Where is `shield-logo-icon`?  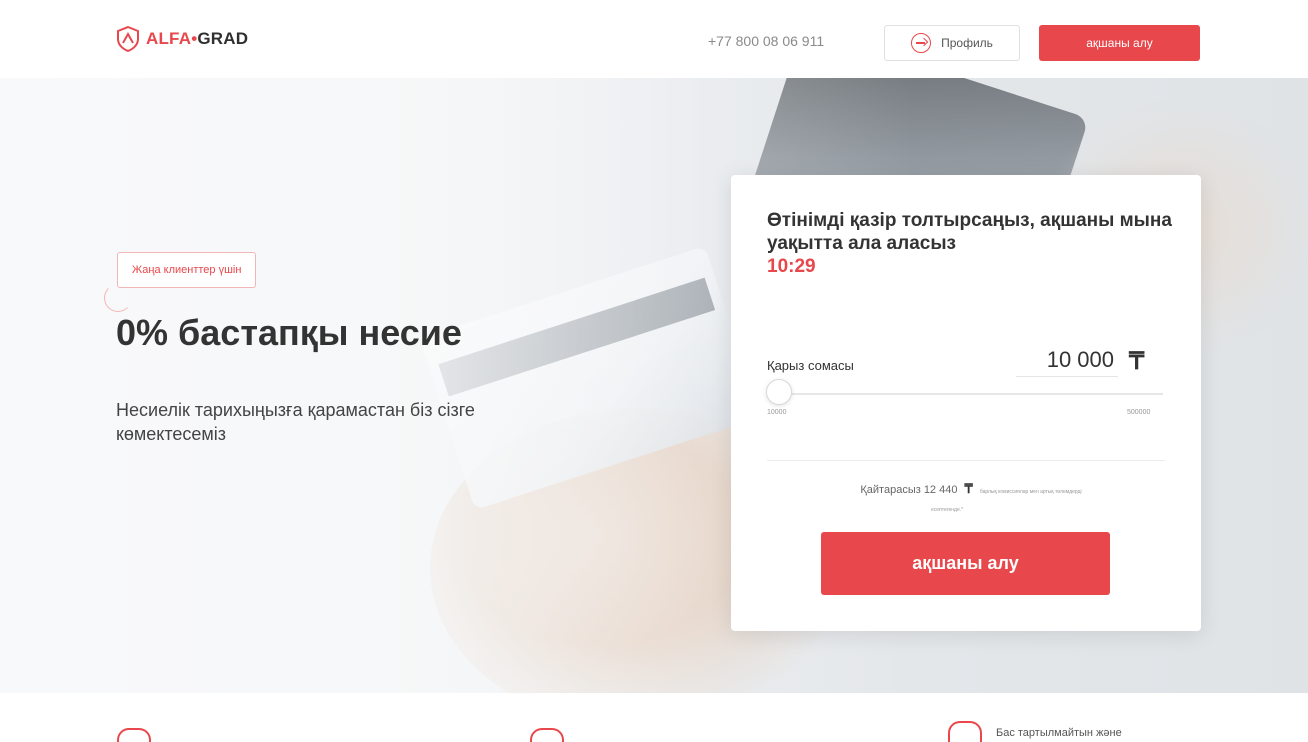
shield-logo-icon is located at coordinates (128, 39).